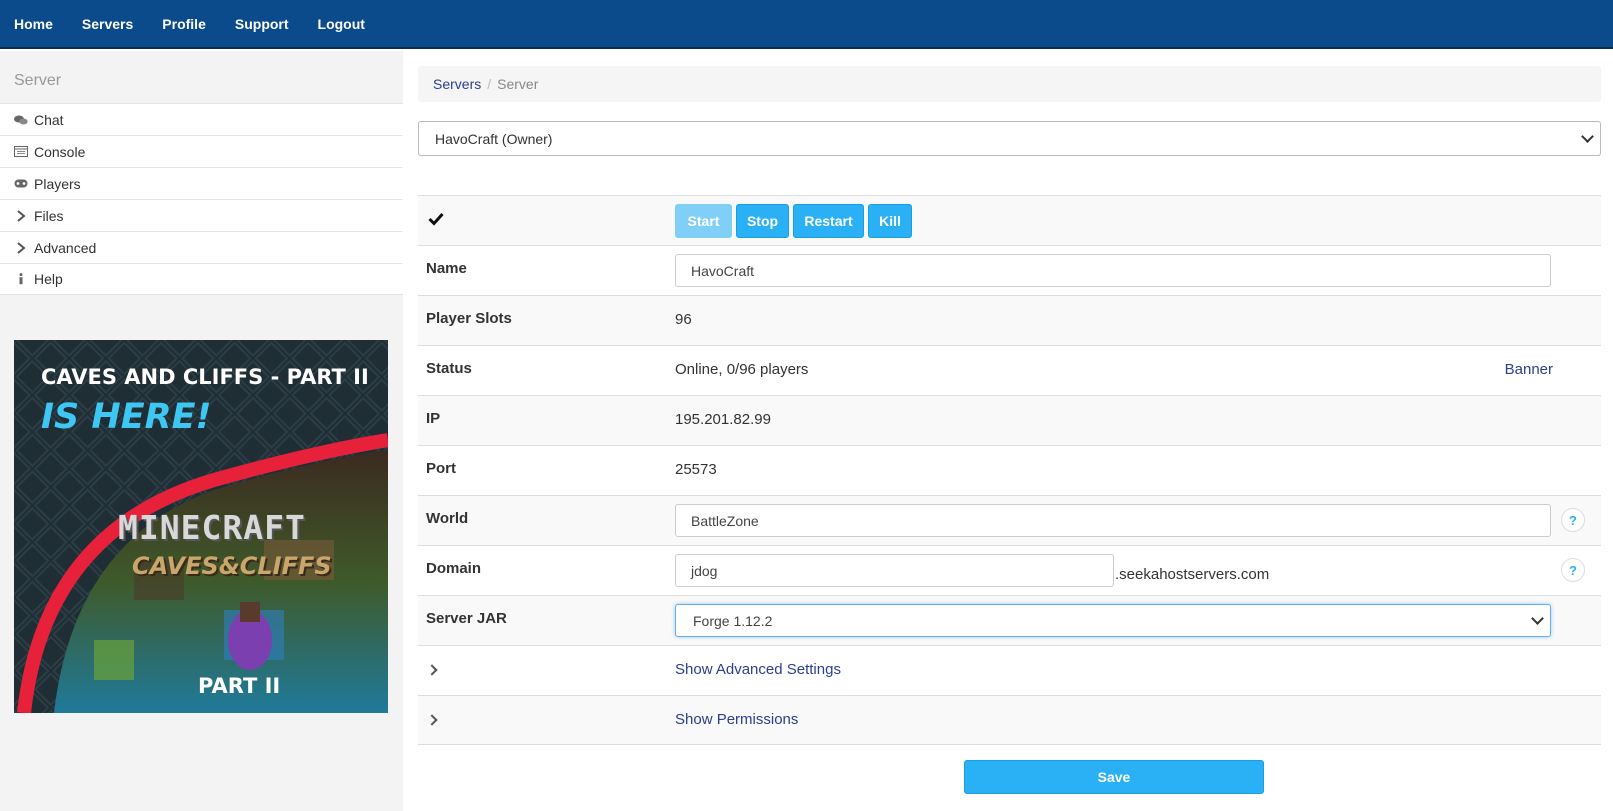  I want to click on top-nav: Home Servers Profile Support Logout, so click(806, 24).